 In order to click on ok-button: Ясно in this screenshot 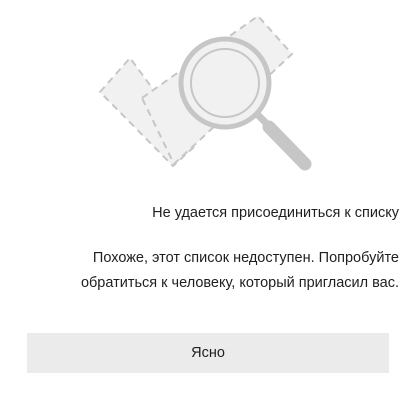, I will do `click(208, 353)`.